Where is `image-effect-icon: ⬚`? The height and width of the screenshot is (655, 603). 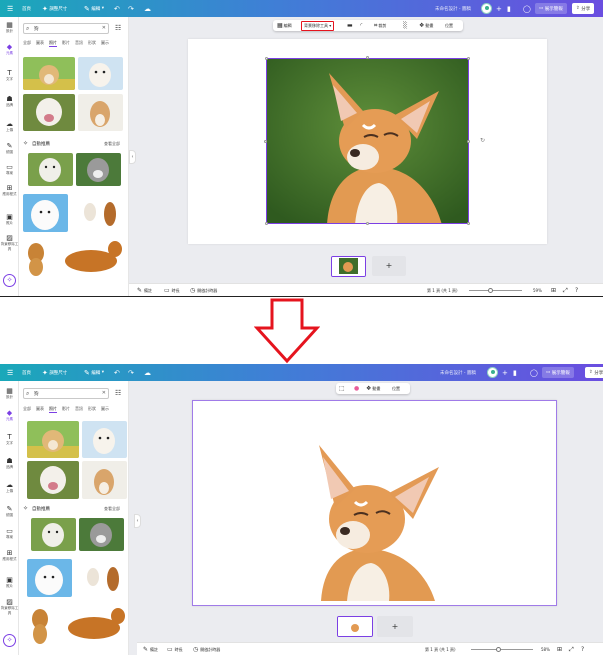 image-effect-icon: ⬚ is located at coordinates (342, 388).